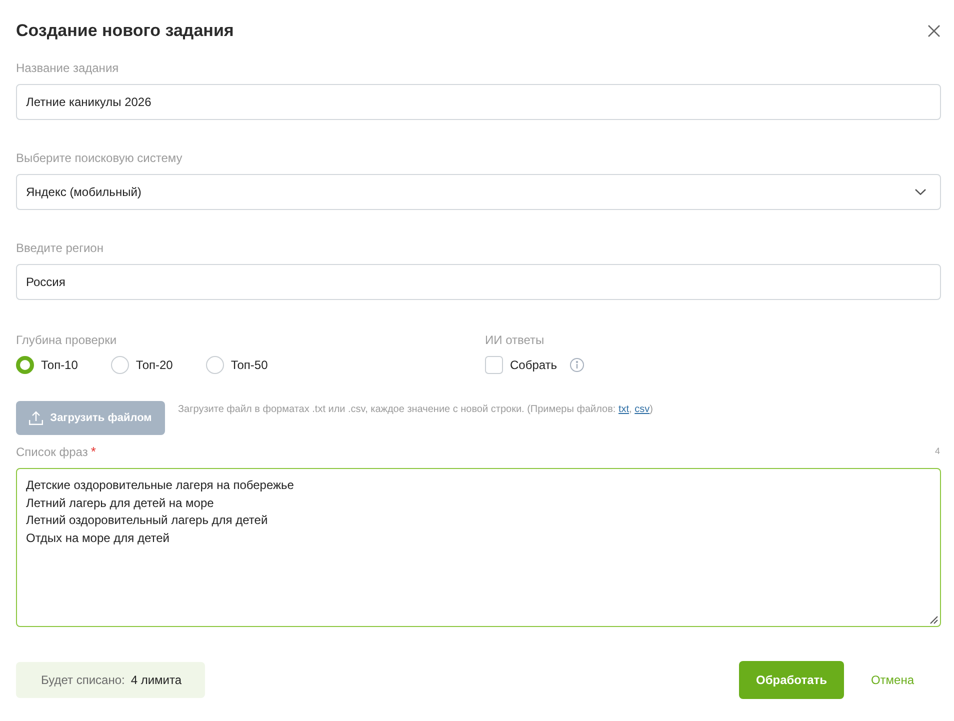  Describe the element at coordinates (47, 365) in the screenshot. I see `radio-option: Топ-10` at that location.